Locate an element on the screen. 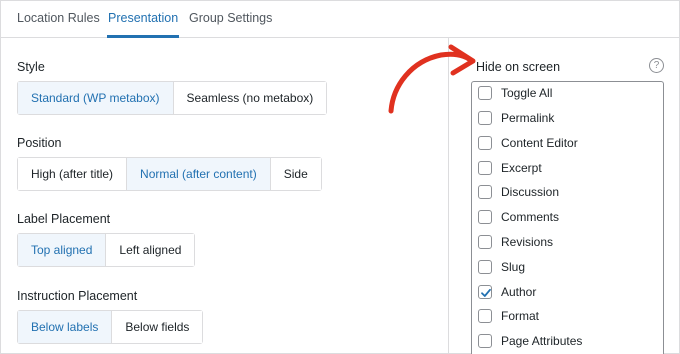 The height and width of the screenshot is (354, 680). instruction-below-labels-button: Below labels is located at coordinates (65, 327).